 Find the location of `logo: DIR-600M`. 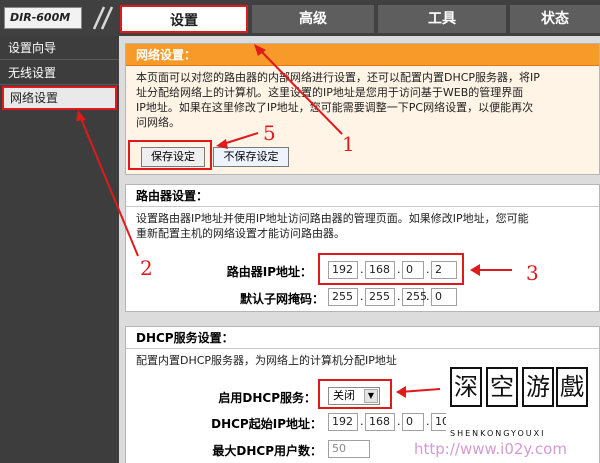

logo: DIR-600M is located at coordinates (43, 18).